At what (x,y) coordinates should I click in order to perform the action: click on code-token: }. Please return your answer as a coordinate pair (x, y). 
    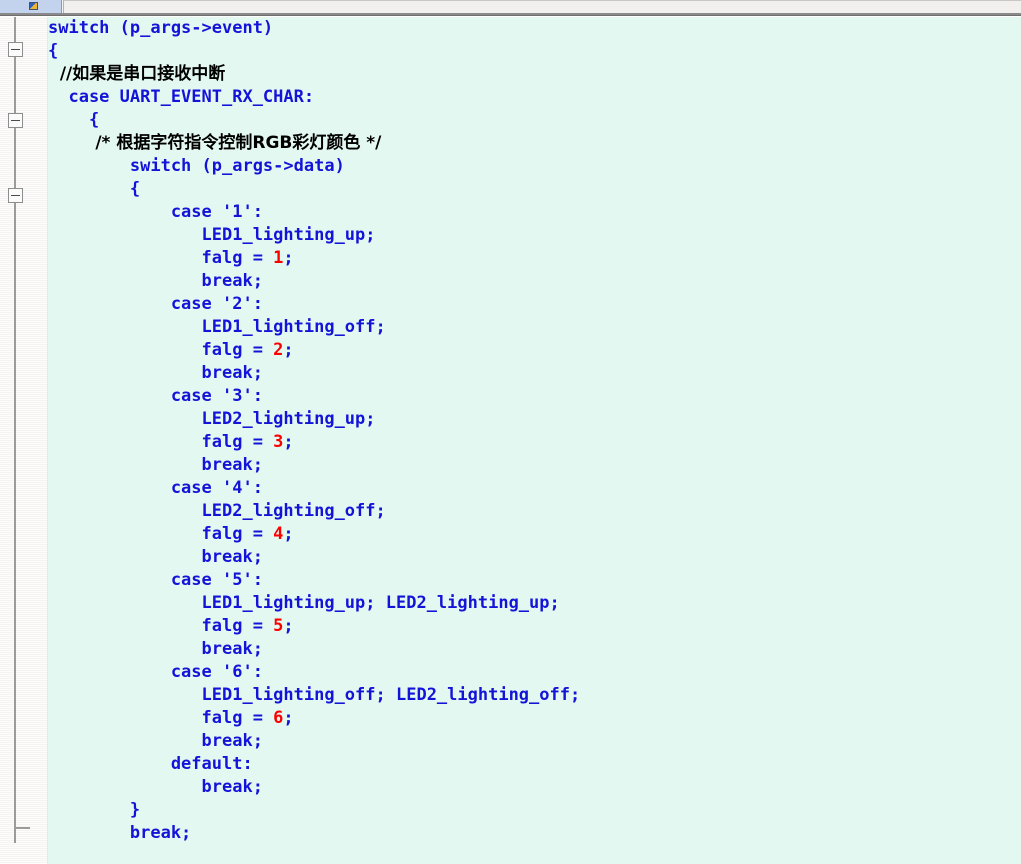
    Looking at the image, I should click on (94, 810).